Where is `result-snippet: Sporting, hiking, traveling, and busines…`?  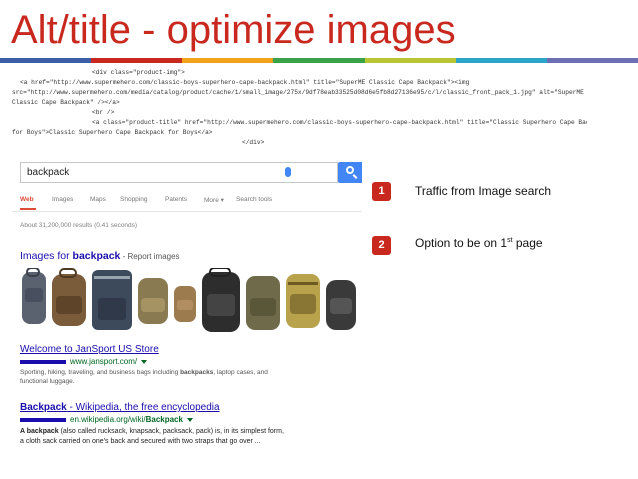
result-snippet: Sporting, hiking, traveling, and busines… is located at coordinates (187, 377).